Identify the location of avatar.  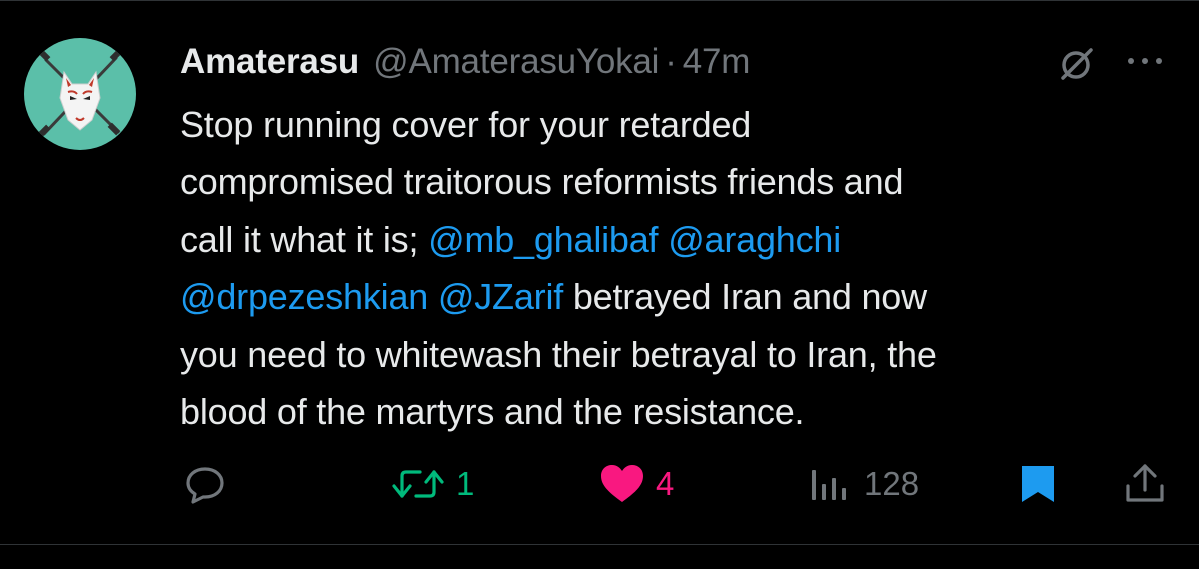
(80, 94).